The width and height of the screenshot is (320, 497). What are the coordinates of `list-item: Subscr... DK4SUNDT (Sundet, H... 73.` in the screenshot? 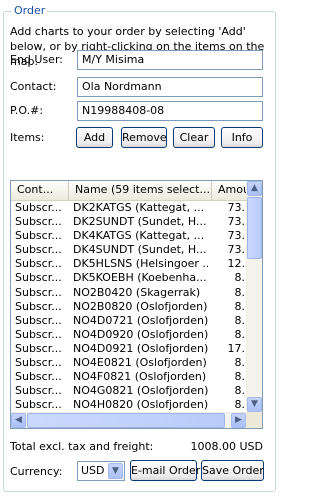 It's located at (129, 250).